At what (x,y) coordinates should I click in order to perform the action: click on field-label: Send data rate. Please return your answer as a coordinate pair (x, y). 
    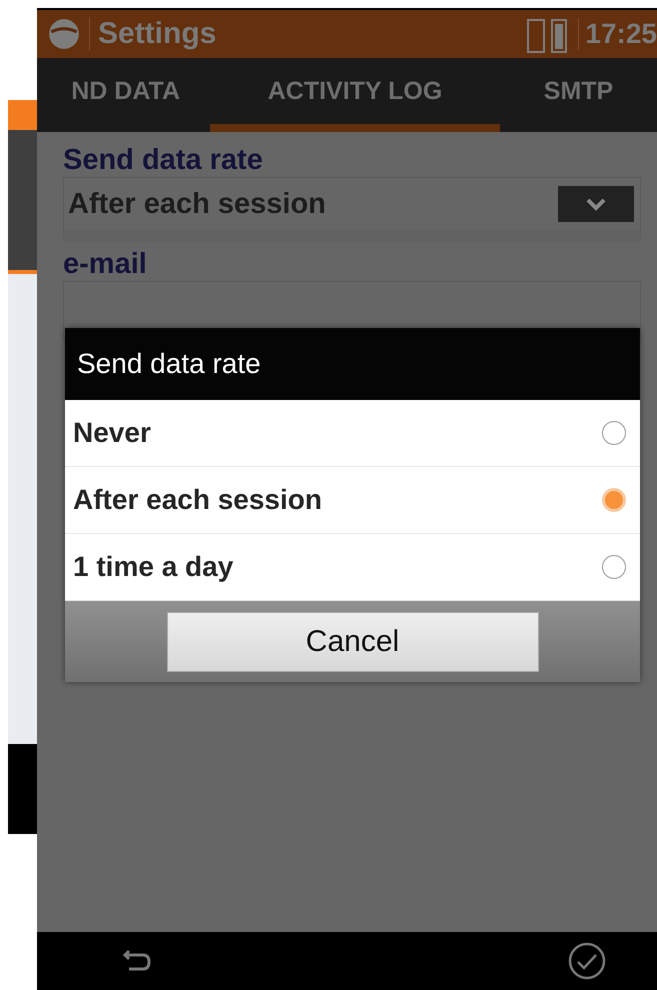
    Looking at the image, I should click on (163, 160).